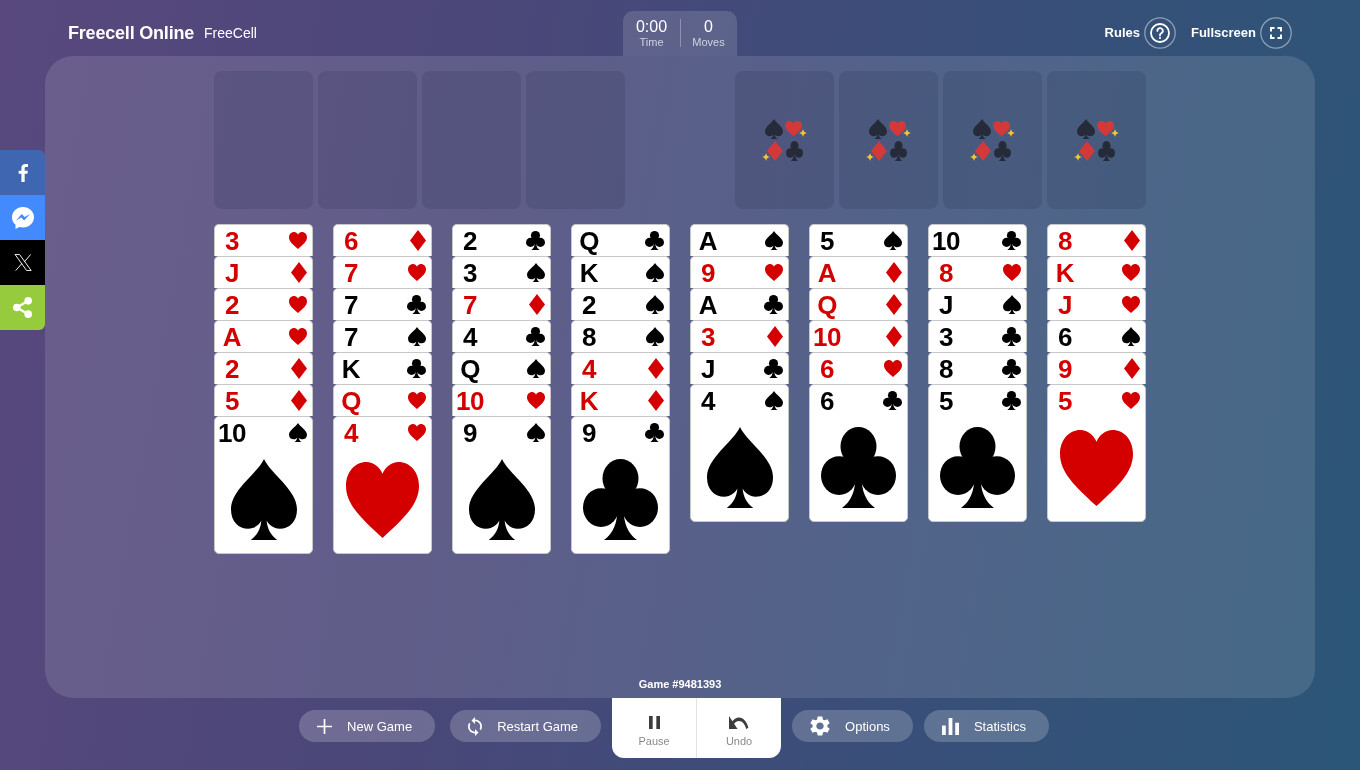 This screenshot has height=770, width=1360. What do you see at coordinates (526, 726) in the screenshot?
I see `restart-game-button: Restart Game` at bounding box center [526, 726].